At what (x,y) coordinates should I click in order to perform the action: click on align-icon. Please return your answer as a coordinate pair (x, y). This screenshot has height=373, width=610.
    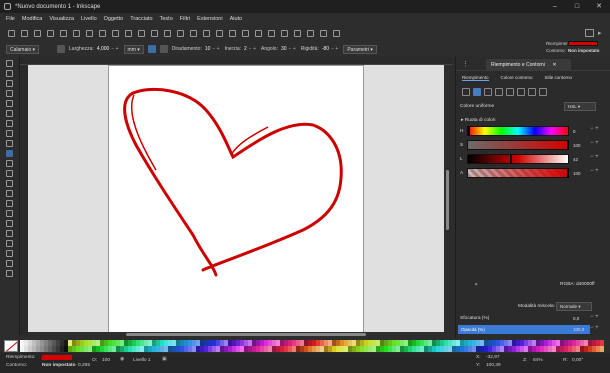
    Looking at the image, I should click on (310, 33).